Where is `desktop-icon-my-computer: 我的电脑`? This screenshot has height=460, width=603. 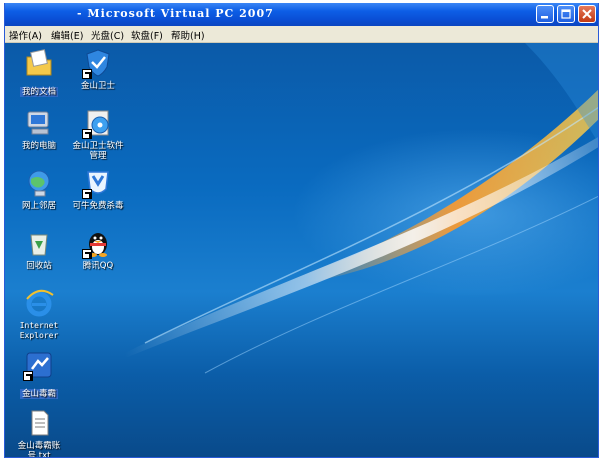 desktop-icon-my-computer: 我的电脑 is located at coordinates (39, 129).